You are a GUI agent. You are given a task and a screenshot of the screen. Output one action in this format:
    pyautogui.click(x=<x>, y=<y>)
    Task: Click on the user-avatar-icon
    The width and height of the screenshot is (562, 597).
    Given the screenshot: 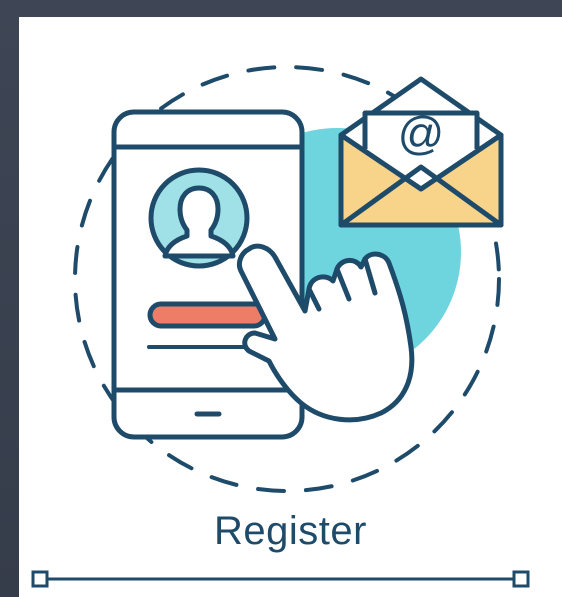 What is the action you would take?
    pyautogui.click(x=199, y=218)
    